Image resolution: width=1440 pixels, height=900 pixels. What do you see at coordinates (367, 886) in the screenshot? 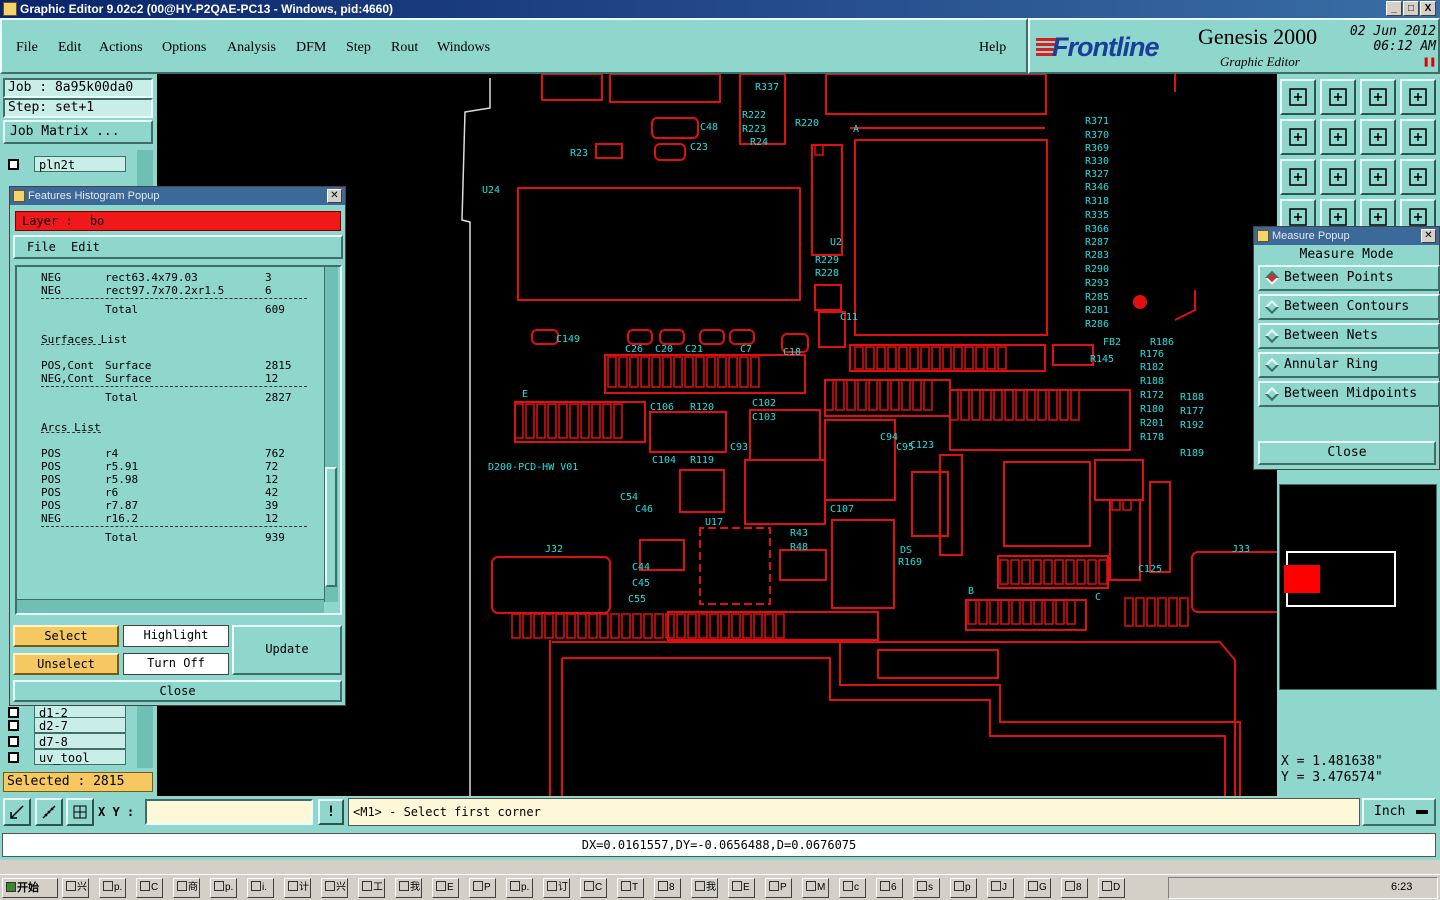
I see `task-icon` at bounding box center [367, 886].